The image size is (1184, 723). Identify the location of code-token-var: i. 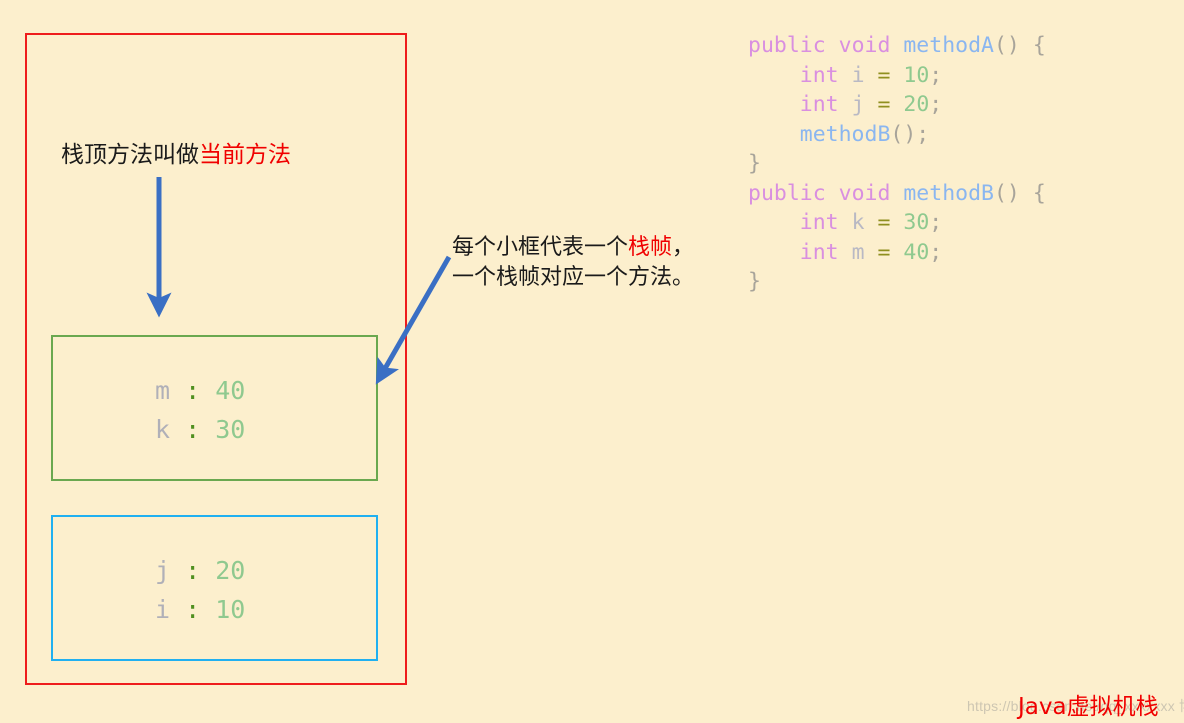
(858, 75).